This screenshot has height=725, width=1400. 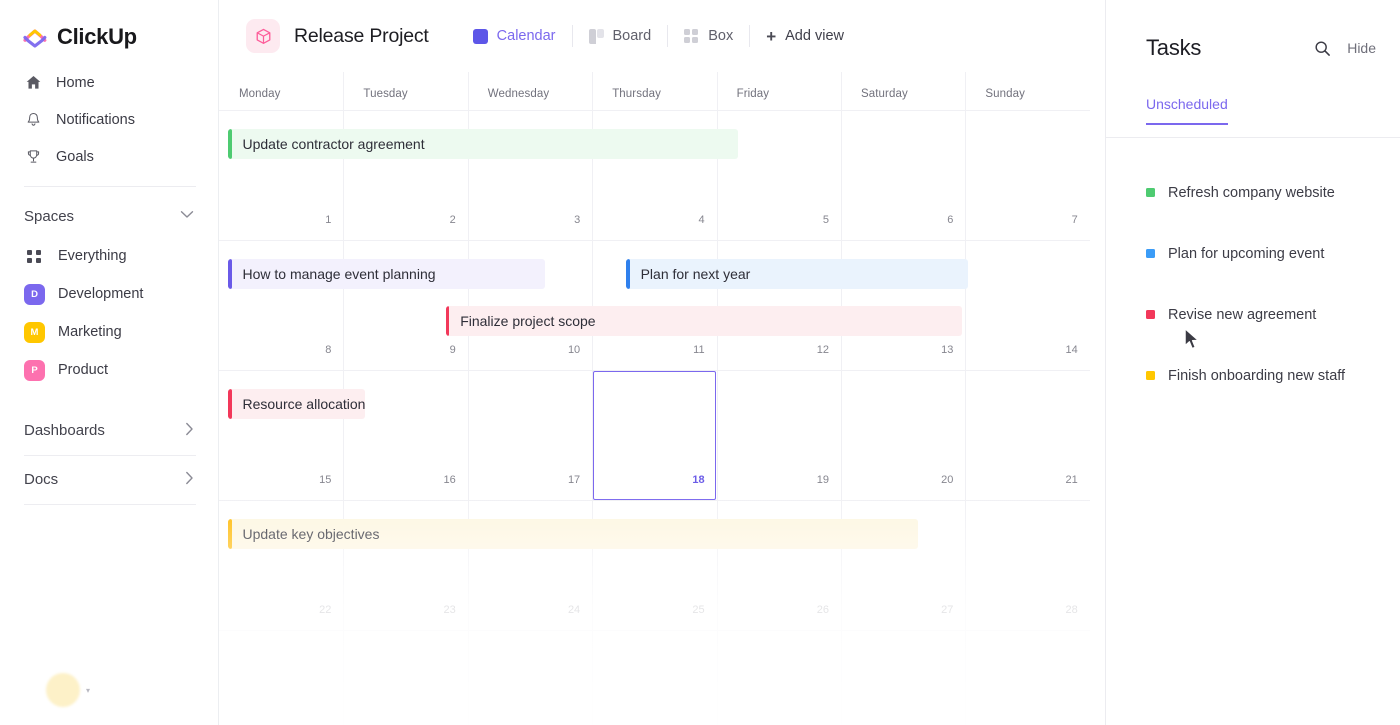 I want to click on date-number: 6, so click(x=898, y=220).